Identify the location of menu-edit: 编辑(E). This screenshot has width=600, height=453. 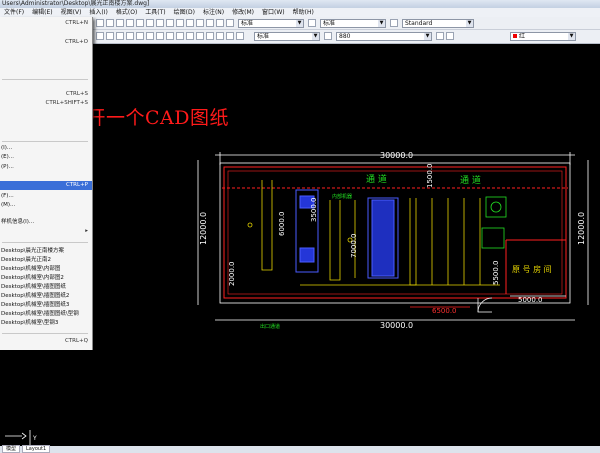
(42, 12).